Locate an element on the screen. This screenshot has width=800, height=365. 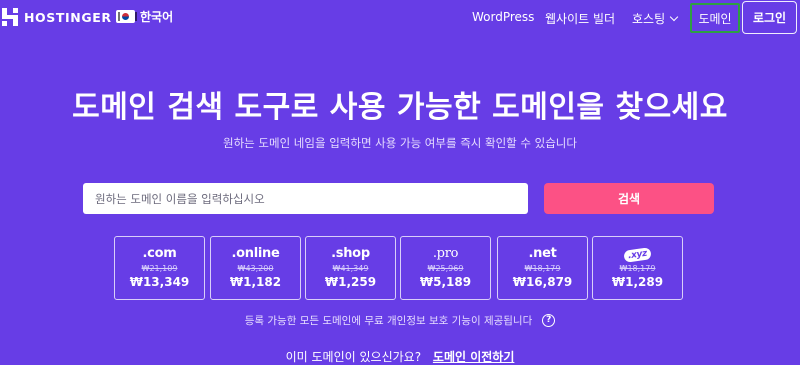
tld-name: .pro is located at coordinates (445, 253).